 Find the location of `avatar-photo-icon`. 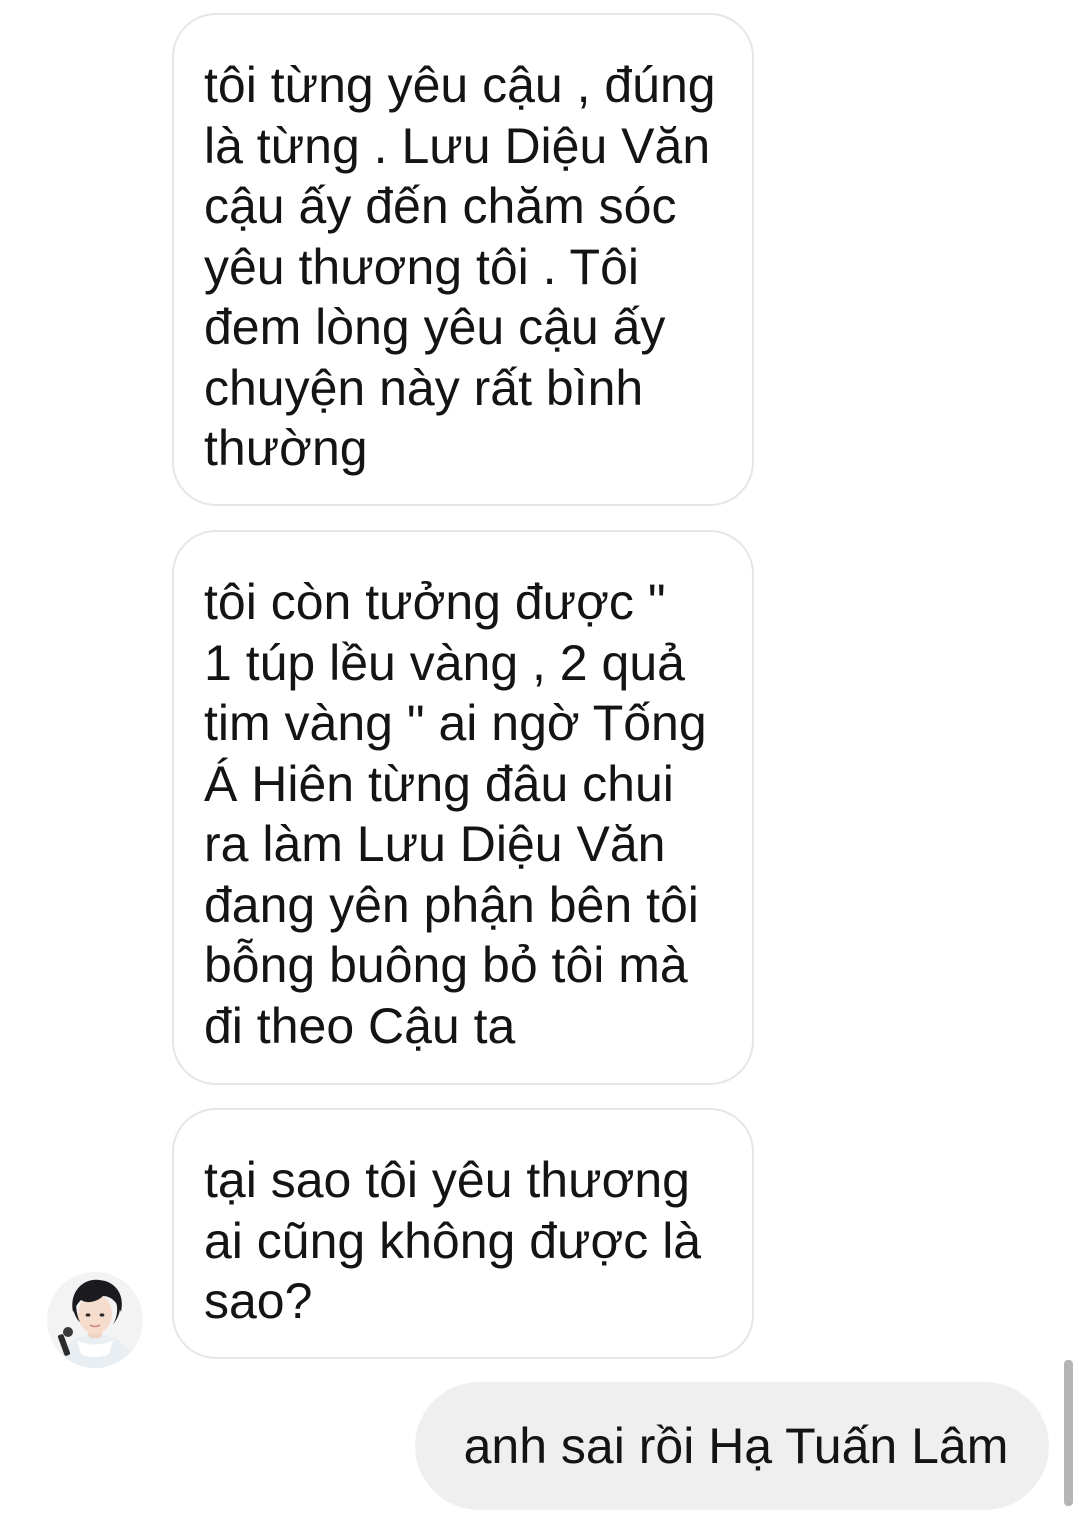

avatar-photo-icon is located at coordinates (95, 1320).